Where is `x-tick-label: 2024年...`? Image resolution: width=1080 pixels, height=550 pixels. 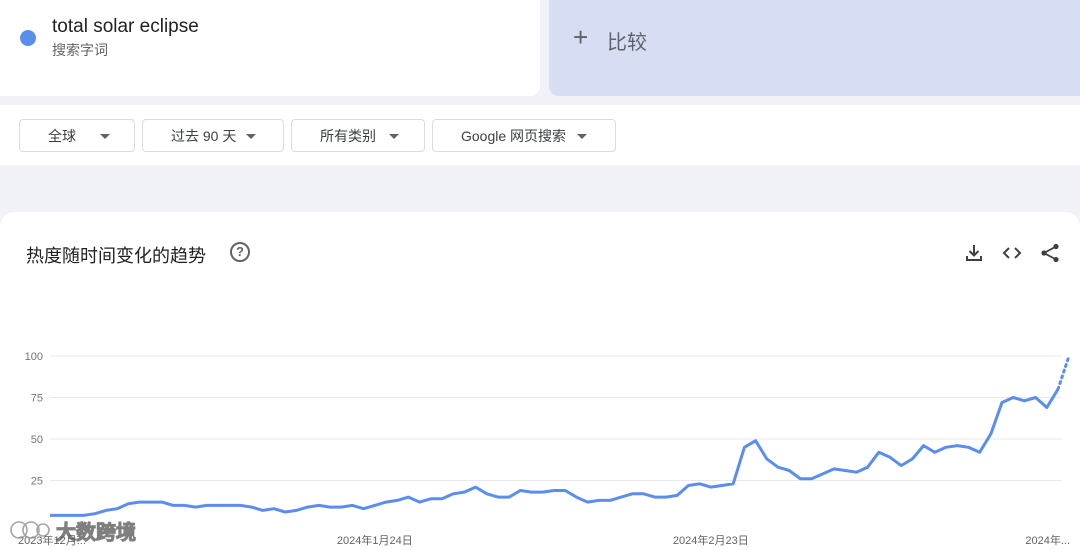 x-tick-label: 2024年... is located at coordinates (1047, 540).